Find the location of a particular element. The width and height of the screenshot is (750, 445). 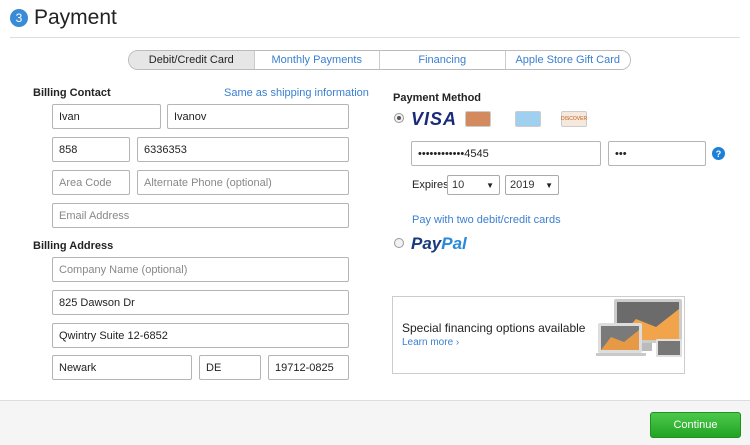

paypal-logo: PayPal is located at coordinates (439, 244).